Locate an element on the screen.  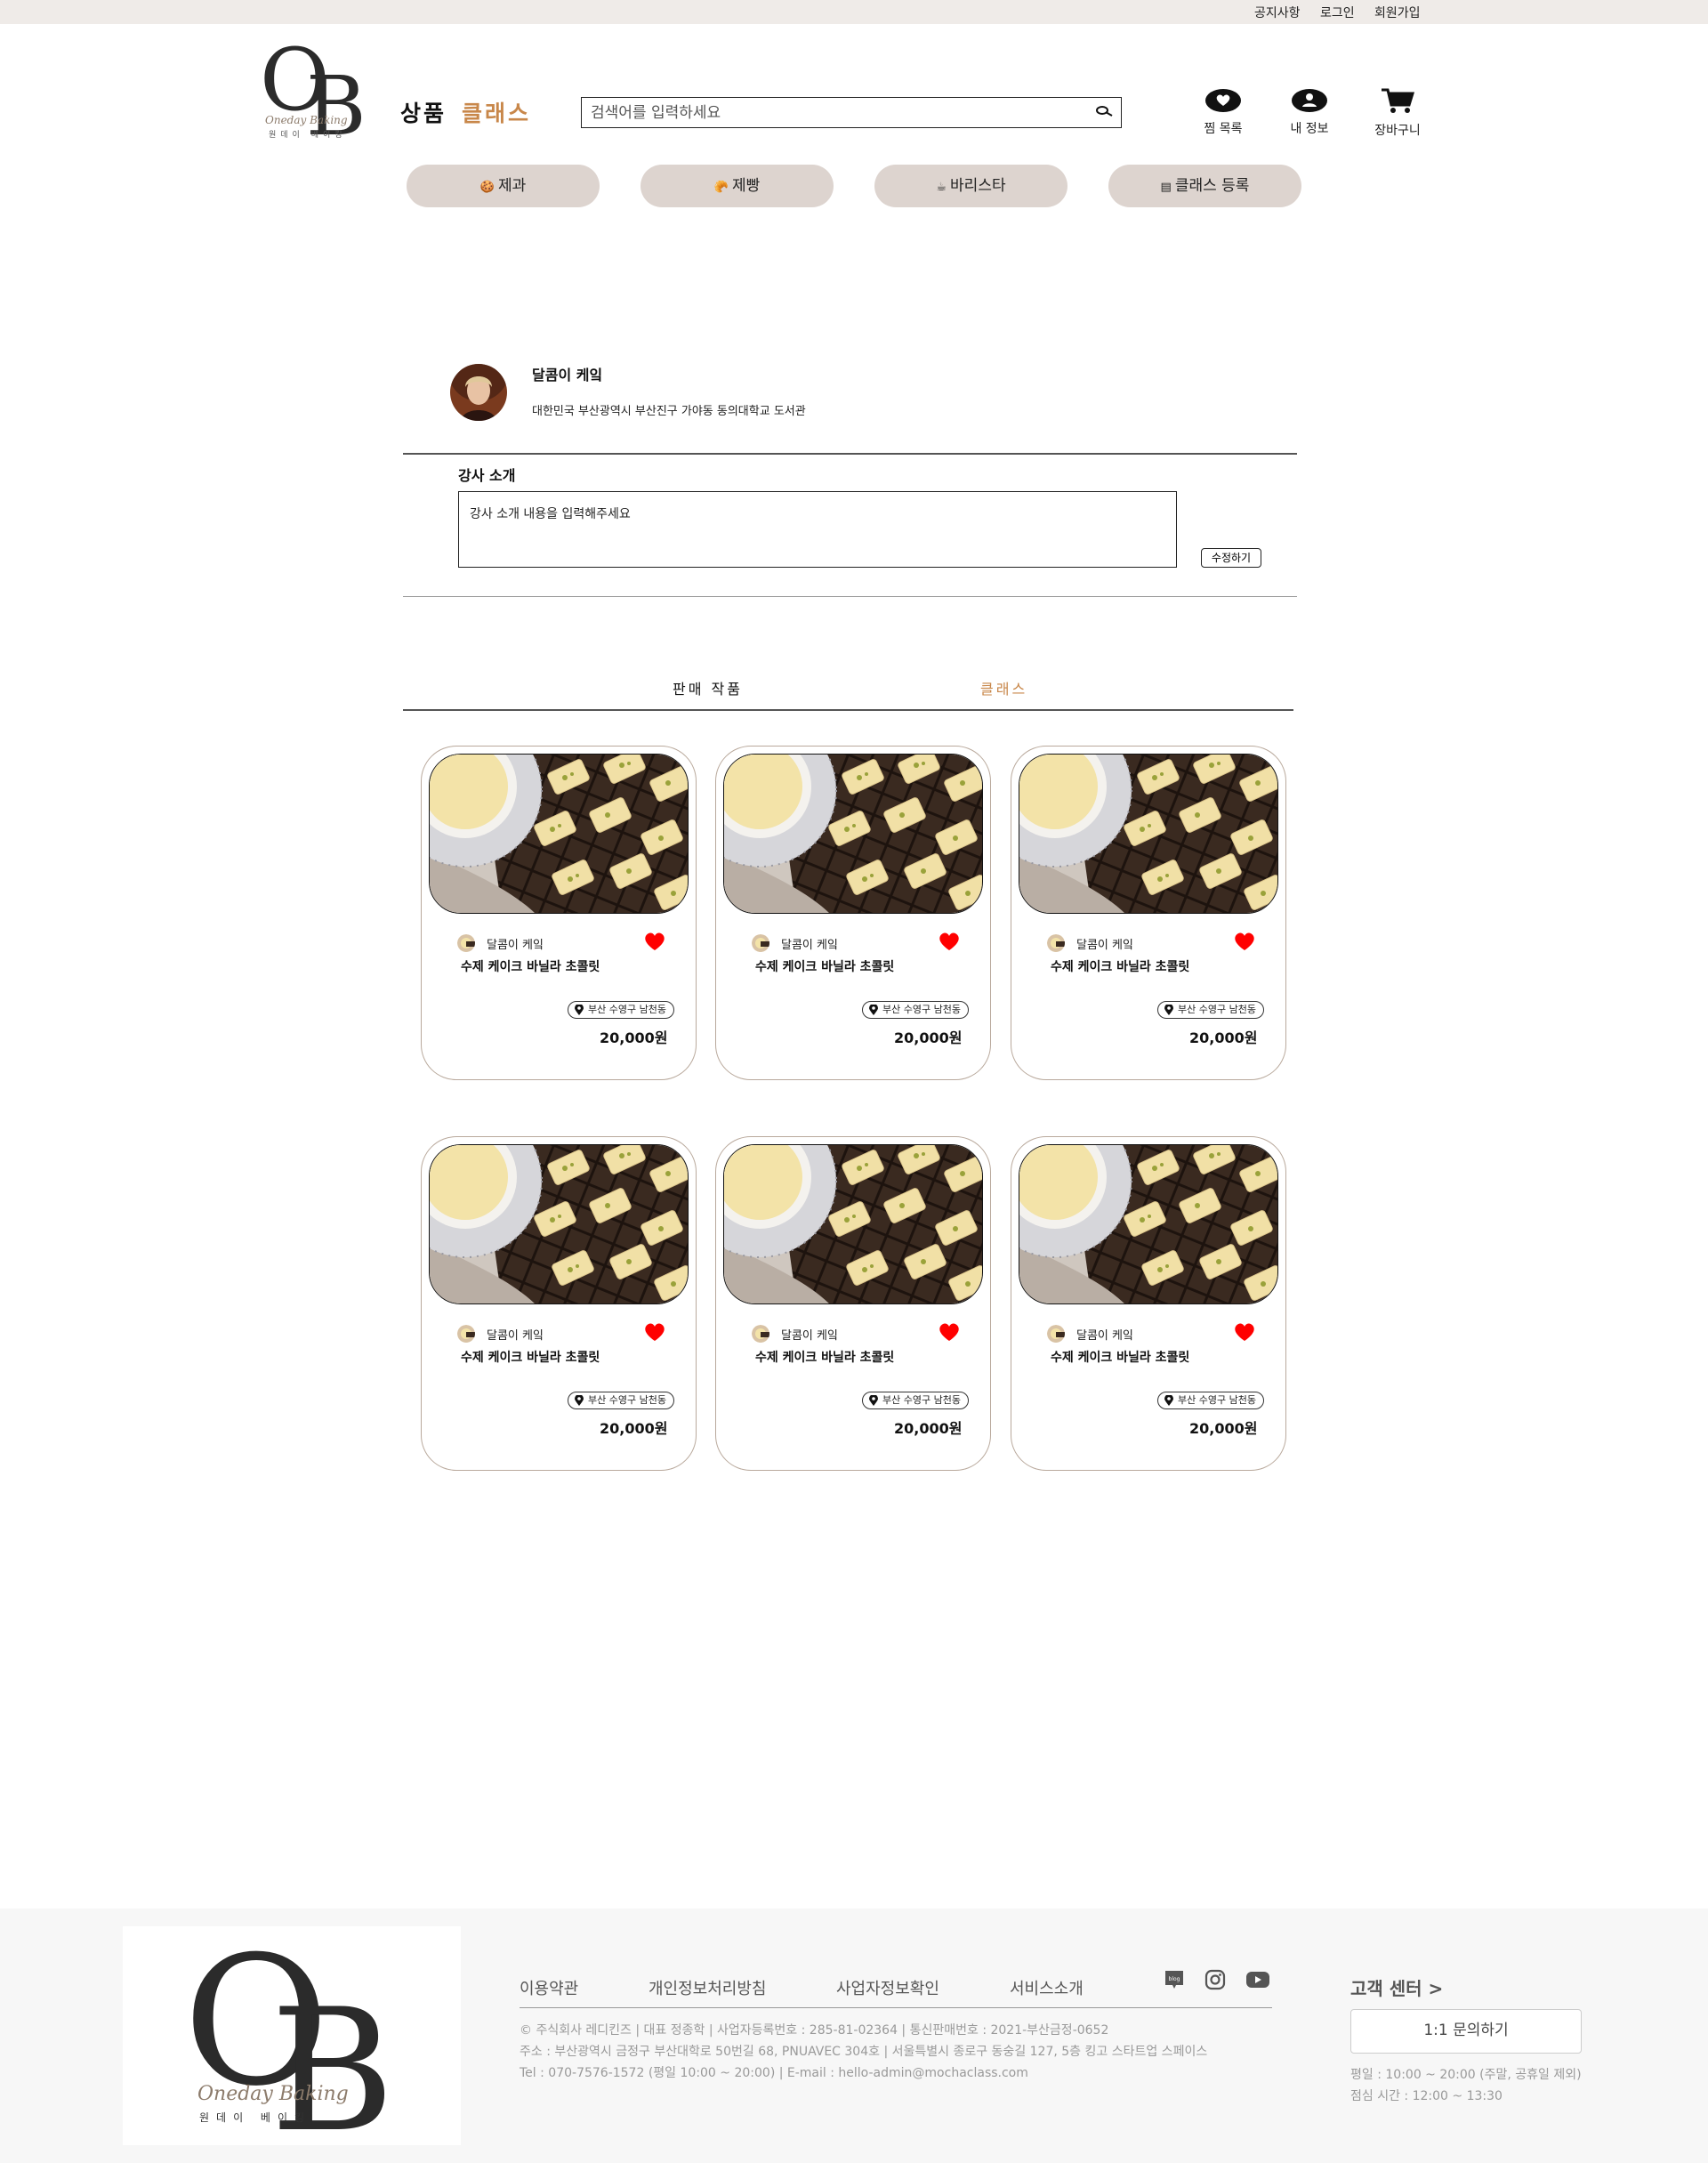
cart-label: 장바구니 is located at coordinates (1397, 131).